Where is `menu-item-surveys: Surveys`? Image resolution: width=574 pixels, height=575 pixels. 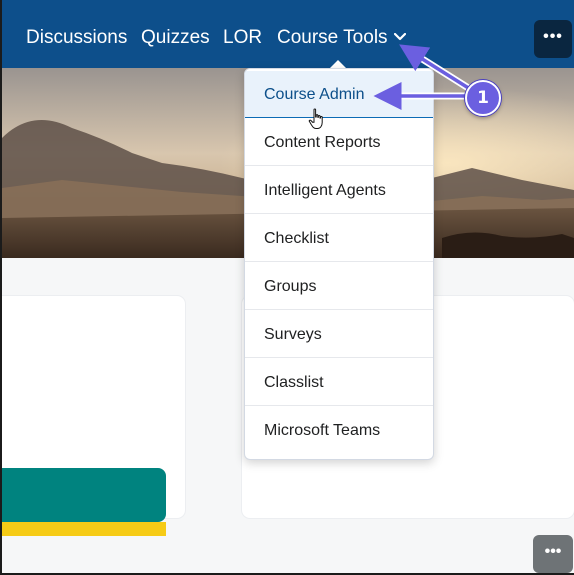 menu-item-surveys: Surveys is located at coordinates (339, 334).